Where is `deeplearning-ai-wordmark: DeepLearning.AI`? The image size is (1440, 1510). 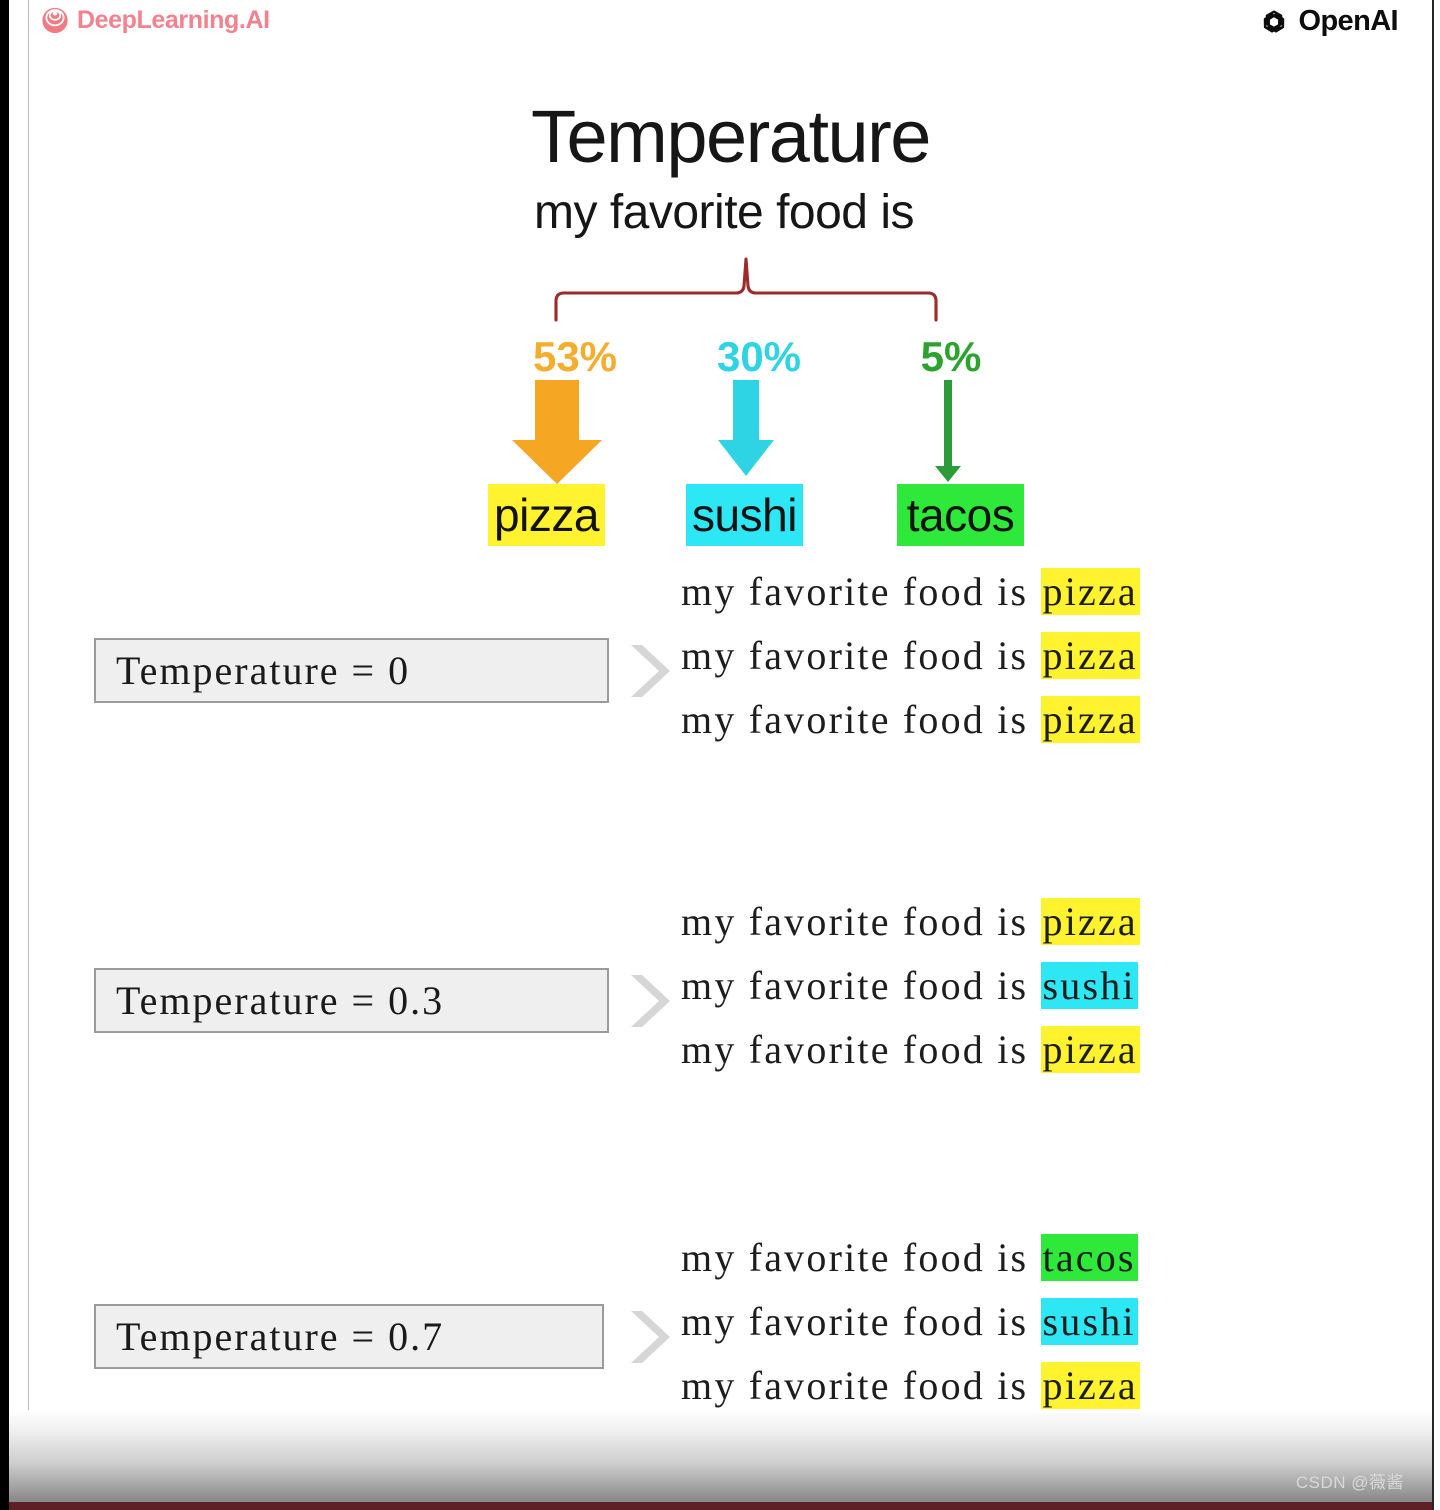
deeplearning-ai-wordmark: DeepLearning.AI is located at coordinates (173, 19).